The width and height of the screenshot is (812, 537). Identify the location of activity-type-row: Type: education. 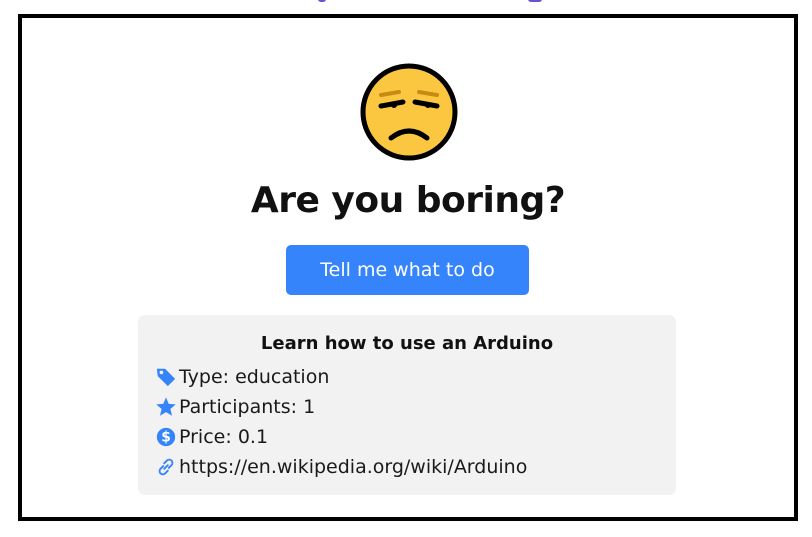
(242, 377).